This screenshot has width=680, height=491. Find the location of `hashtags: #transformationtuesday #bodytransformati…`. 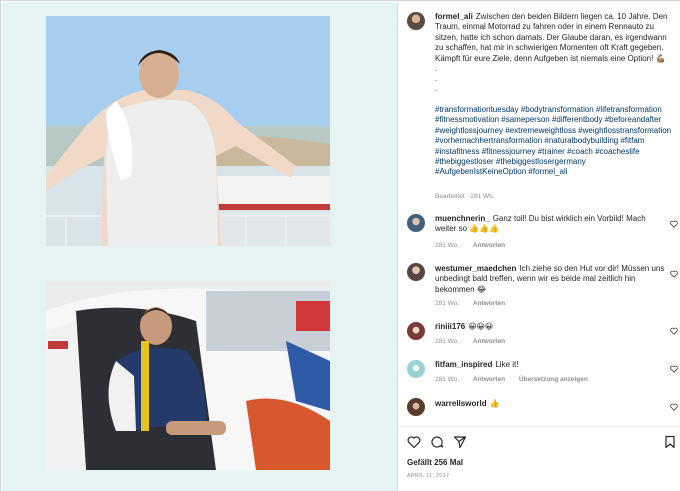

hashtags: #transformationtuesday #bodytransformati… is located at coordinates (555, 141).